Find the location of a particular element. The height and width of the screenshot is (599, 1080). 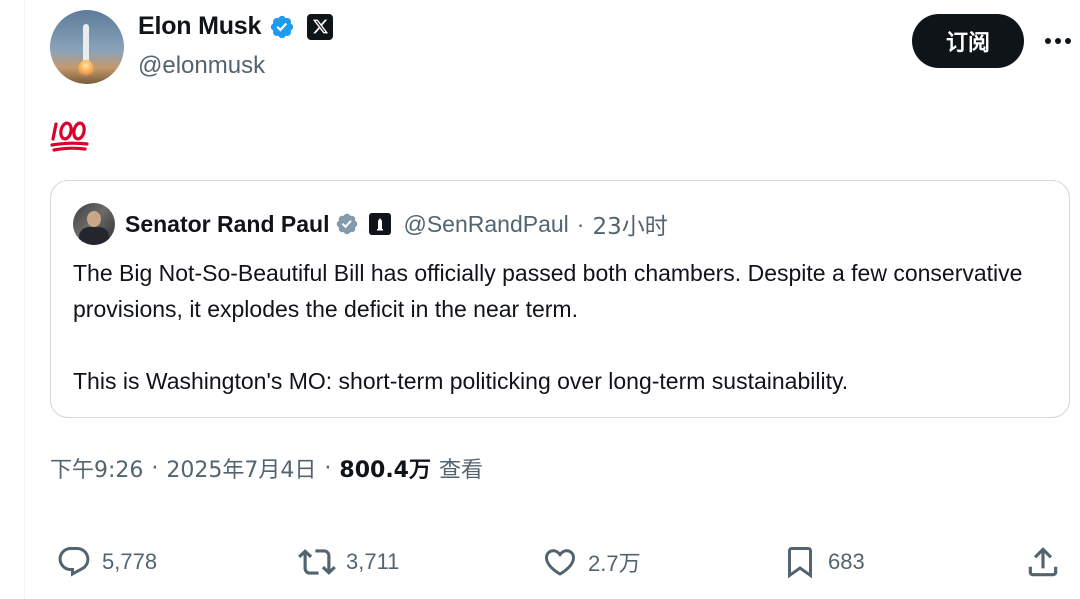

share-button is located at coordinates (1043, 562).